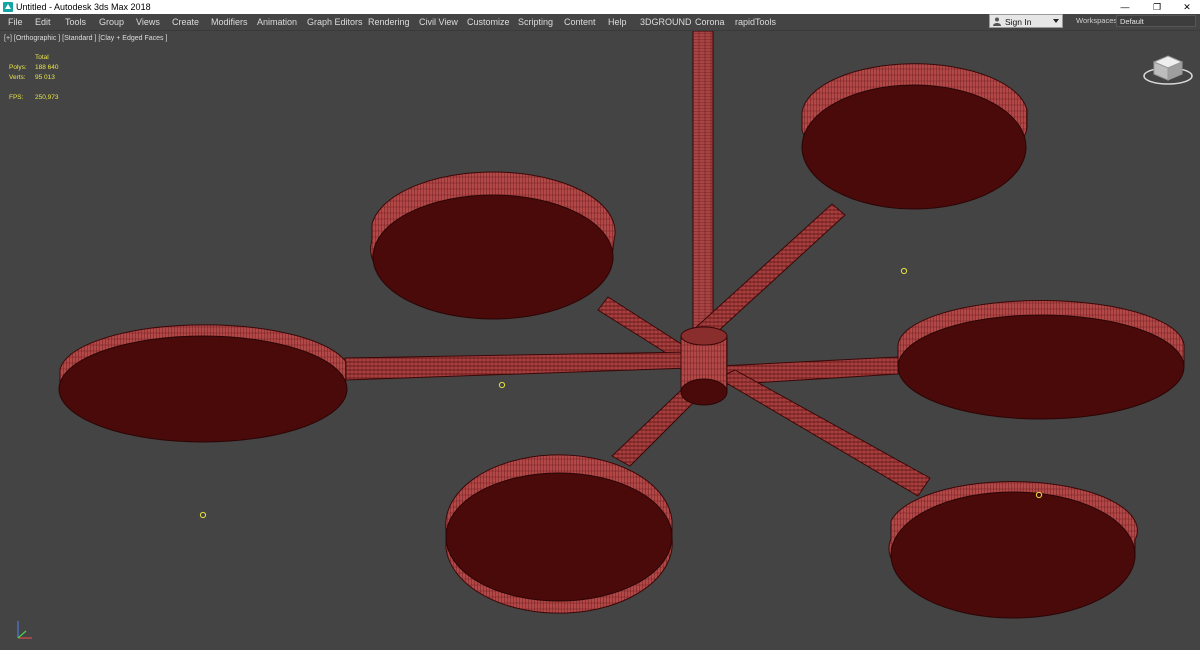 This screenshot has width=1200, height=650. I want to click on minimize-button: —, so click(1125, 7).